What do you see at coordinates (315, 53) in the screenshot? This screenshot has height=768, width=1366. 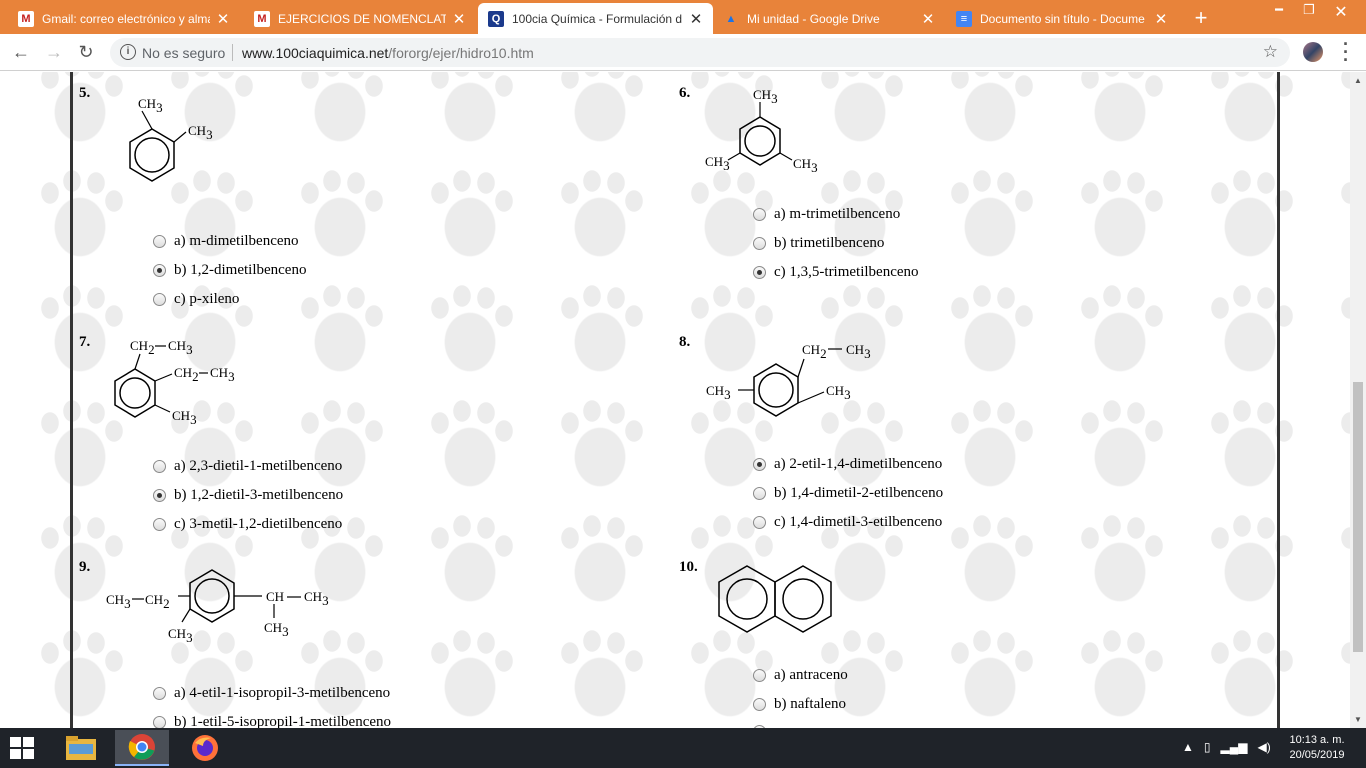 I see `url-host: www.100ciaquimica.net` at bounding box center [315, 53].